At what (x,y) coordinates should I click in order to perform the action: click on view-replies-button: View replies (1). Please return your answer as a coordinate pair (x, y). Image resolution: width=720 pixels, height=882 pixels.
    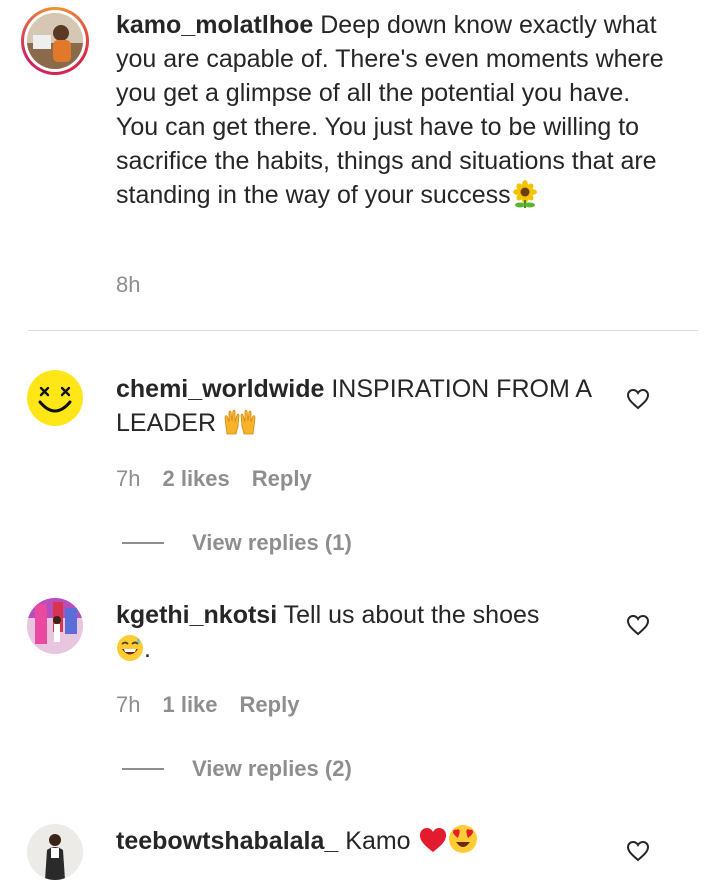
    Looking at the image, I should click on (237, 543).